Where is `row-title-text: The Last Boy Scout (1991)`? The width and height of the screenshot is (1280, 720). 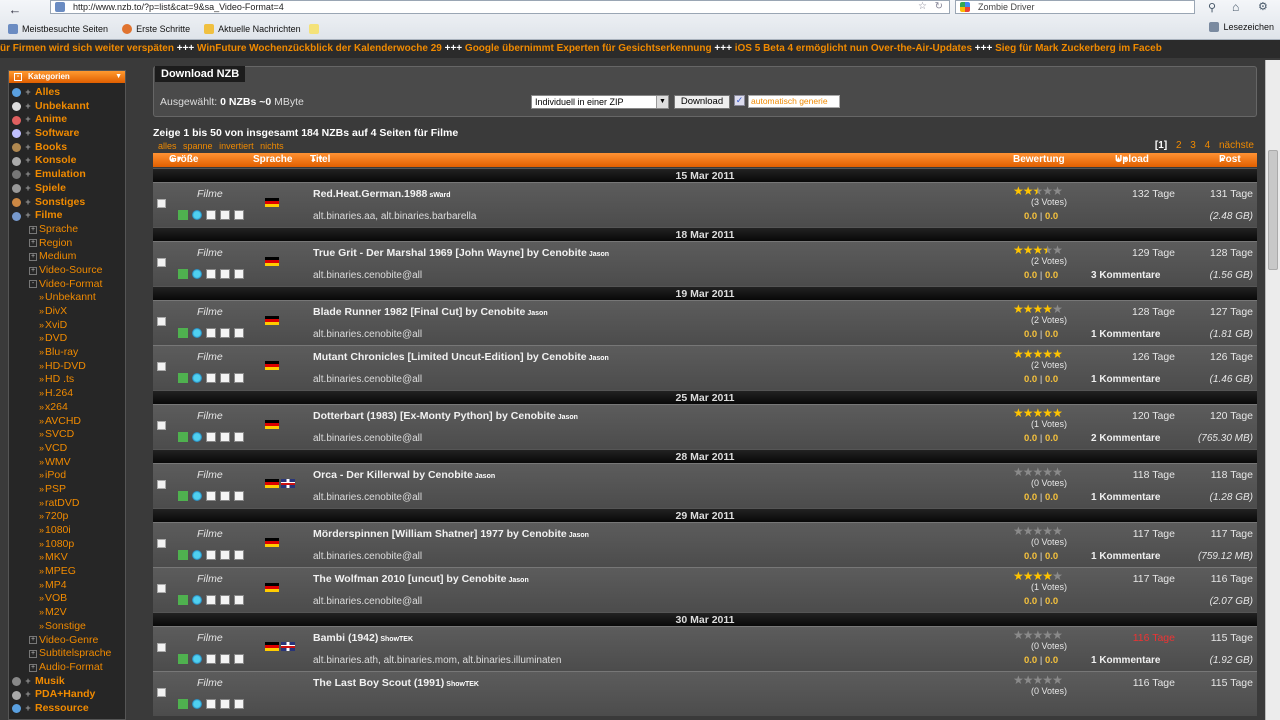 row-title-text: The Last Boy Scout (1991) is located at coordinates (378, 683).